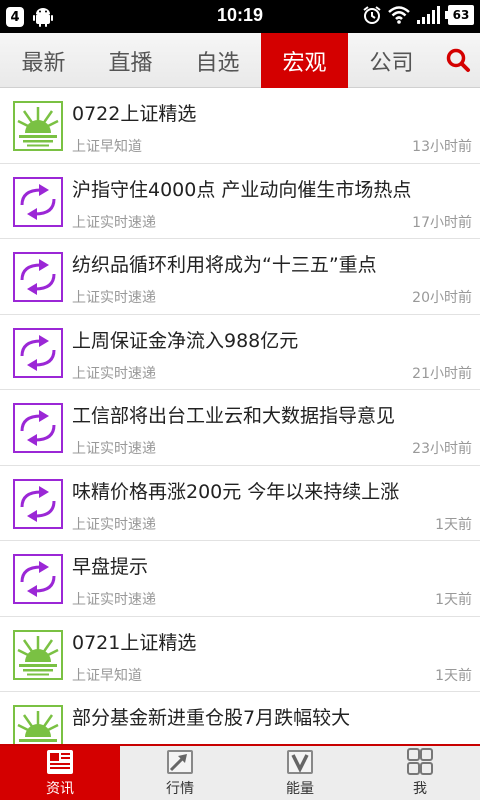 This screenshot has width=480, height=800. I want to click on alarm-icon, so click(372, 15).